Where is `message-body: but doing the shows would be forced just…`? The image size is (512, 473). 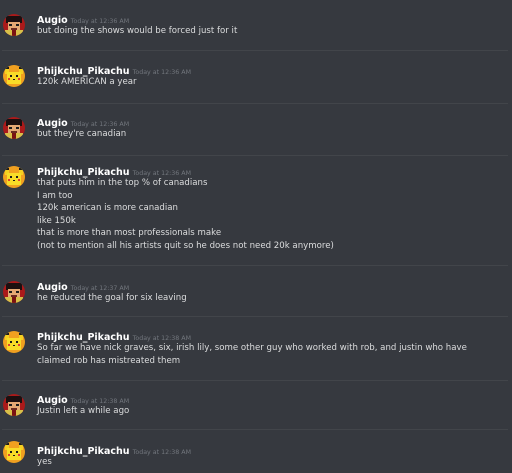
message-body: but doing the shows would be forced just… is located at coordinates (270, 31).